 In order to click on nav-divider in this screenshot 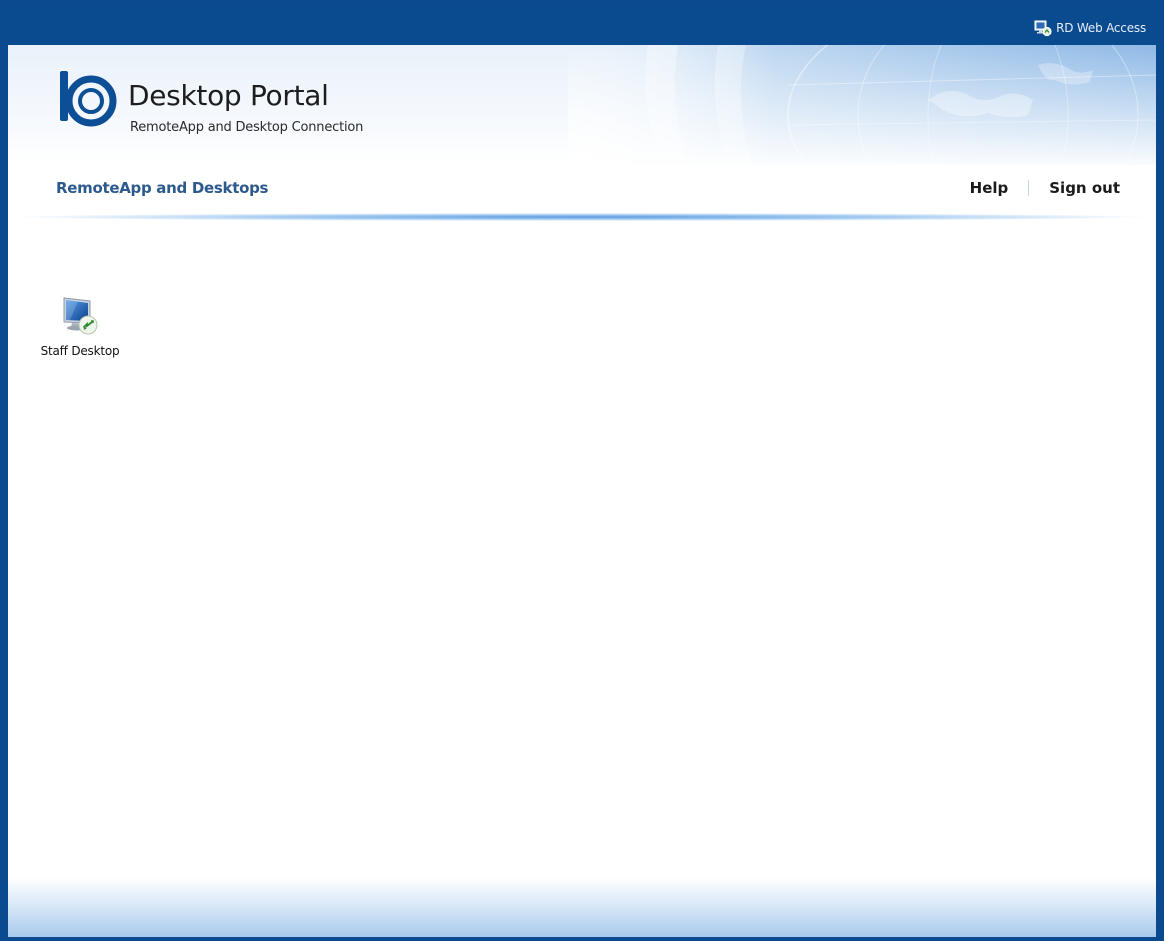, I will do `click(1029, 188)`.